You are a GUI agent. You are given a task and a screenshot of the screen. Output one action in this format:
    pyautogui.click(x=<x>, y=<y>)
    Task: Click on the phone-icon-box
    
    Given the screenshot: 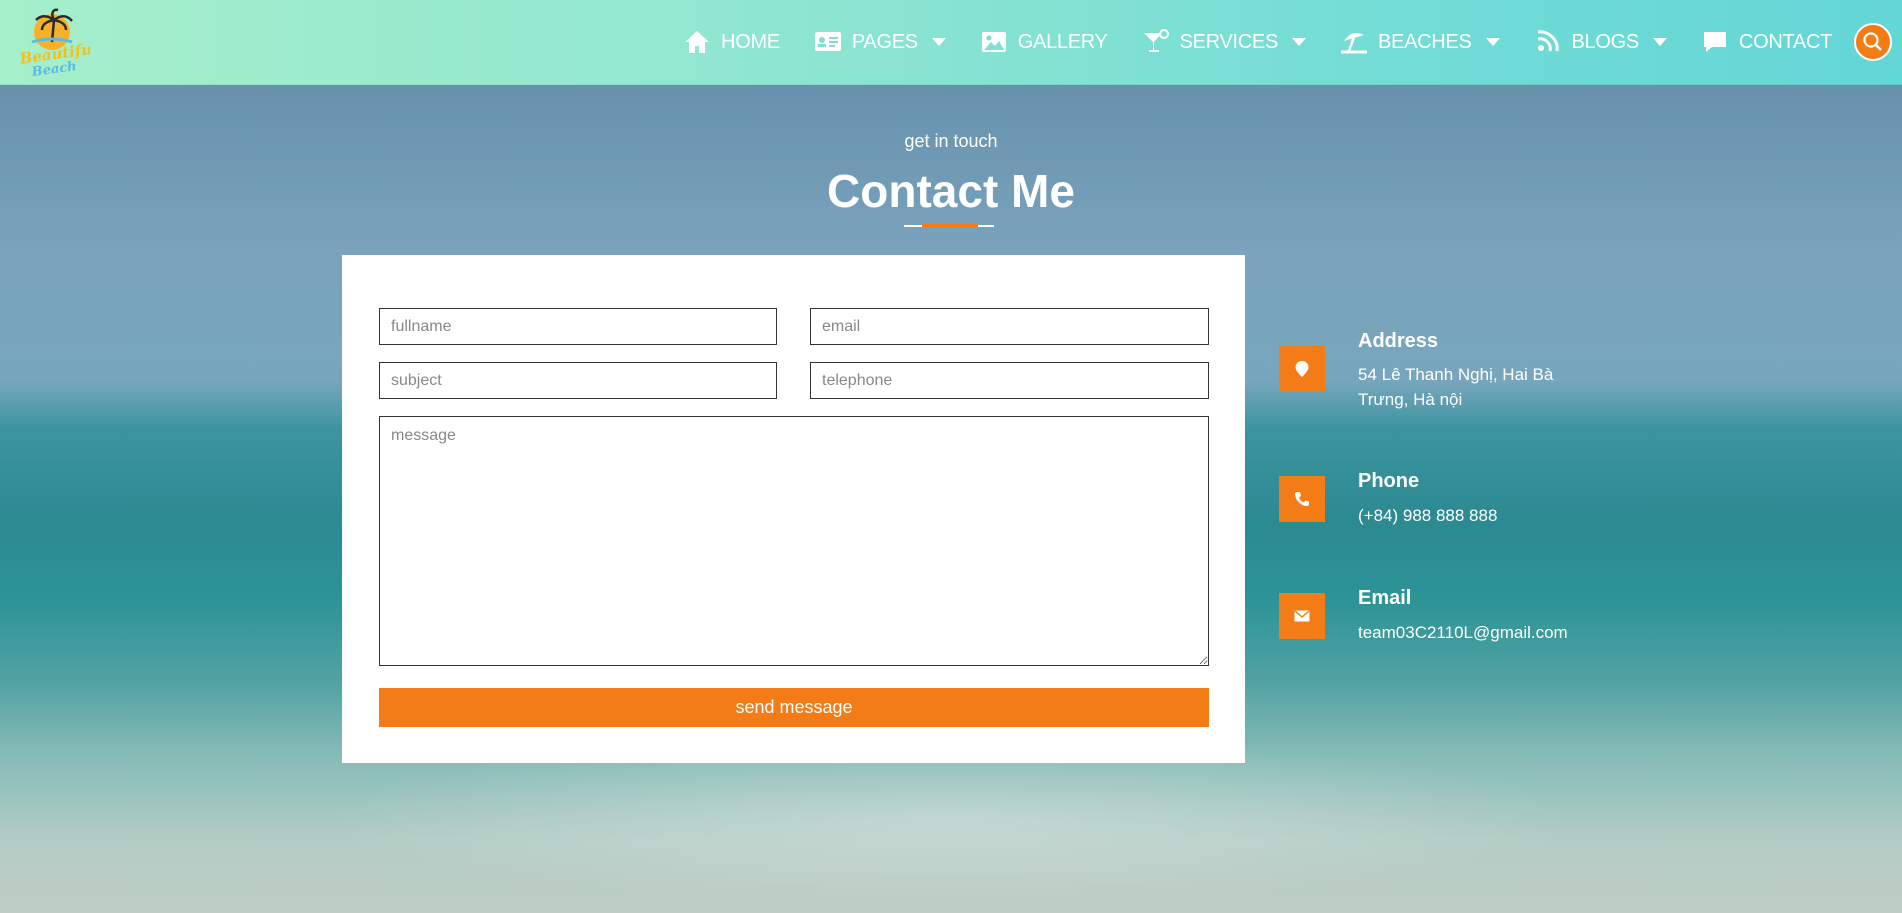 What is the action you would take?
    pyautogui.click(x=1302, y=499)
    